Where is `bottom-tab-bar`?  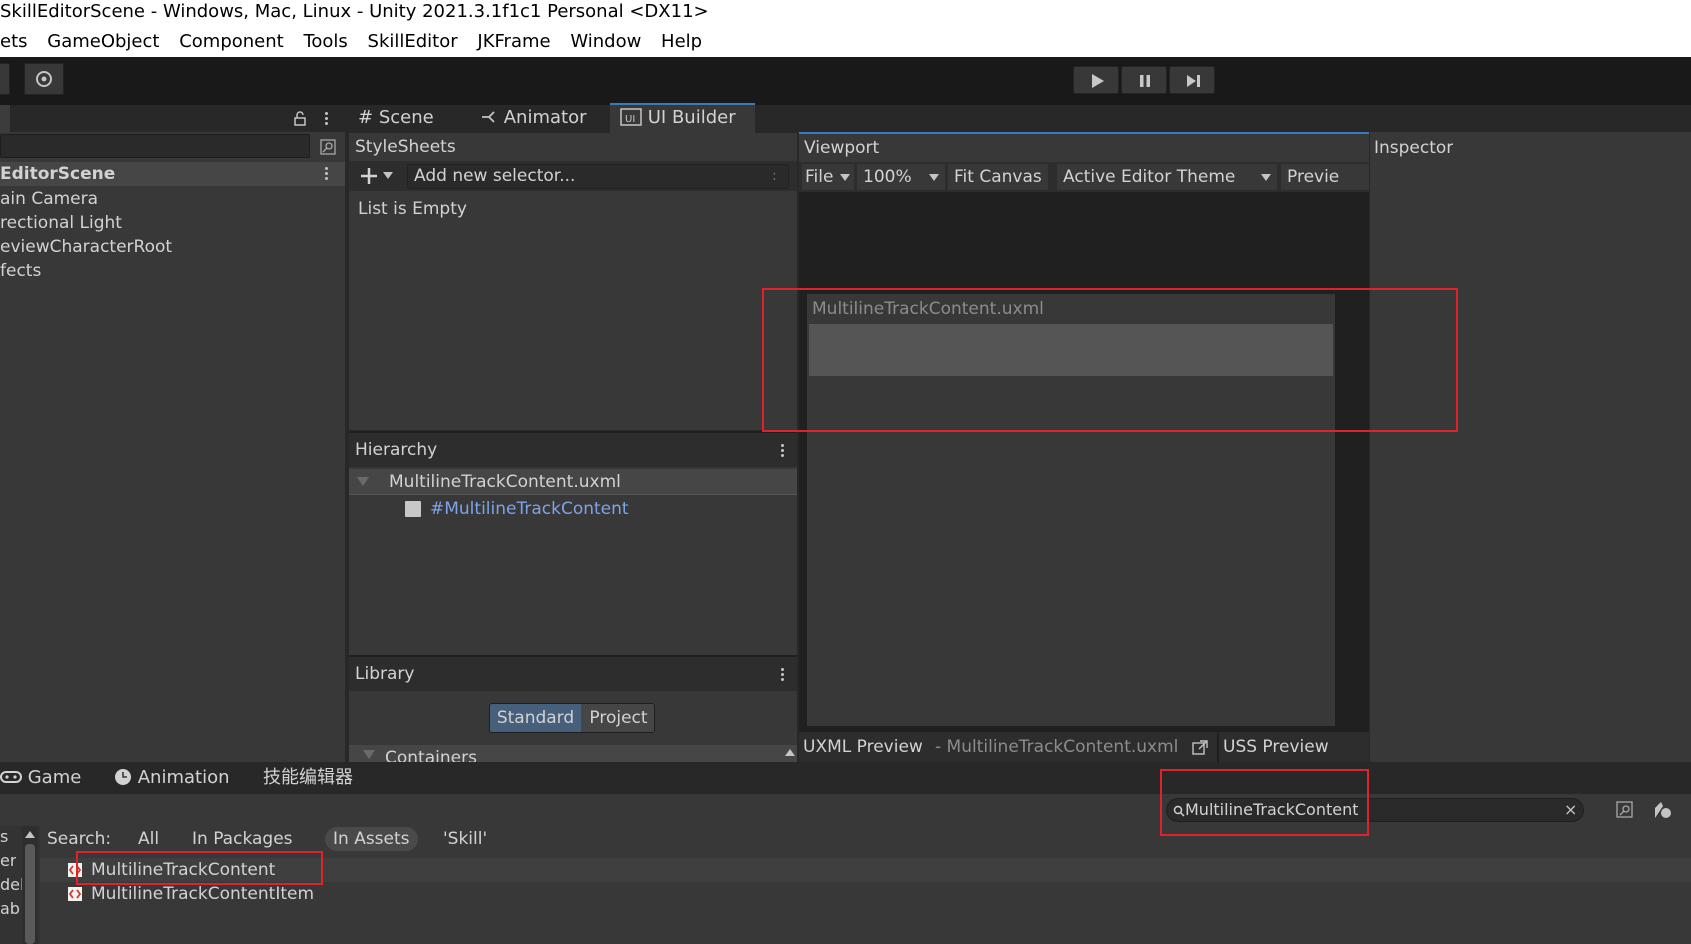
bottom-tab-bar is located at coordinates (845, 778).